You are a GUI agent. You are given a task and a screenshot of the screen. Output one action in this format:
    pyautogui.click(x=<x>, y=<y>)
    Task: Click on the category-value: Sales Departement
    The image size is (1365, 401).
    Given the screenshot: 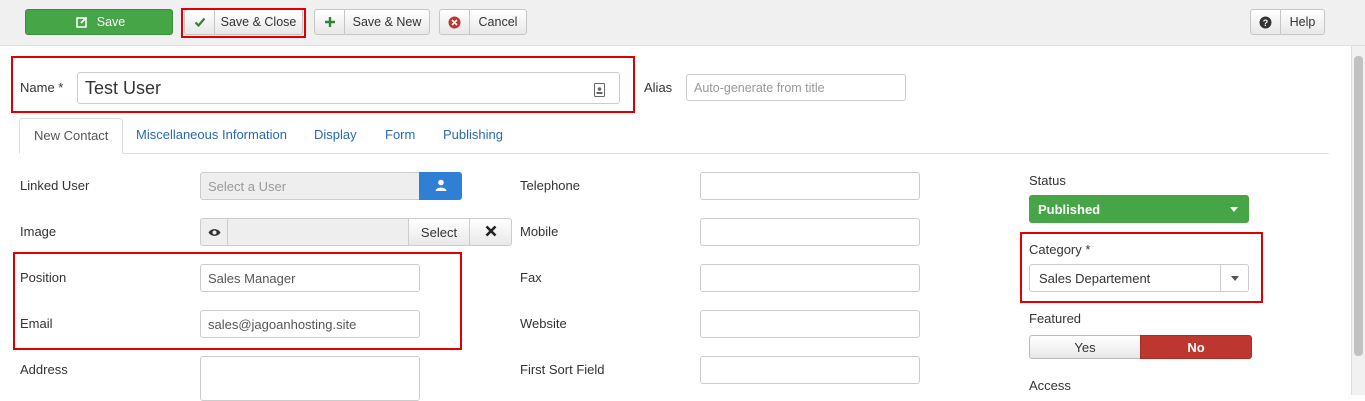 What is the action you would take?
    pyautogui.click(x=1095, y=278)
    